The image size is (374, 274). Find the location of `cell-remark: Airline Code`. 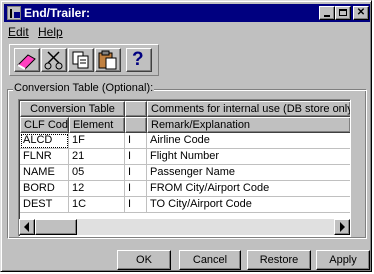

cell-remark: Airline Code is located at coordinates (248, 141).